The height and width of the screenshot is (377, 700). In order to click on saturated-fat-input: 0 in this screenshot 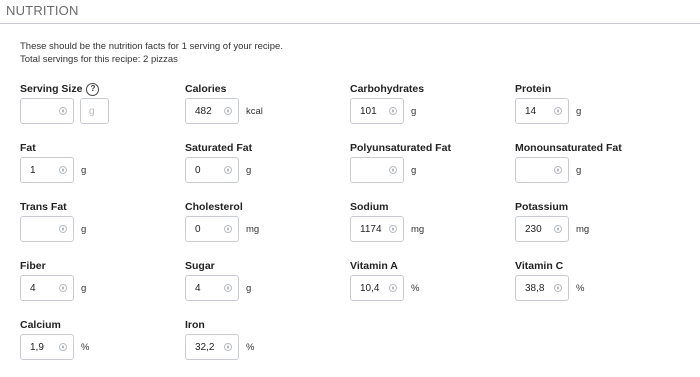, I will do `click(212, 170)`.